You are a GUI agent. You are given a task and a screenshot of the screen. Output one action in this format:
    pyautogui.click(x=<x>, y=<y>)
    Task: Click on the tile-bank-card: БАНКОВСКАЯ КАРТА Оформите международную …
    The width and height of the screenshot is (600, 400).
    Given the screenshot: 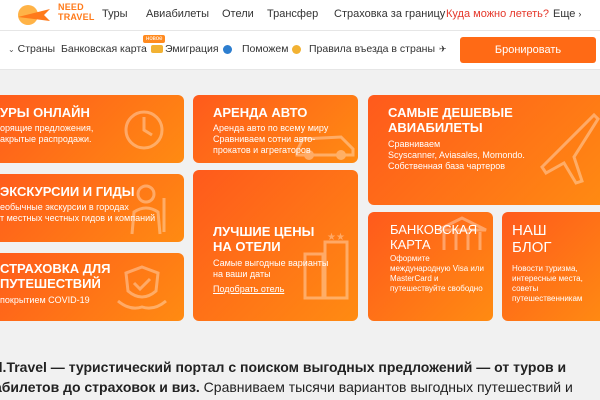 What is the action you would take?
    pyautogui.click(x=430, y=266)
    